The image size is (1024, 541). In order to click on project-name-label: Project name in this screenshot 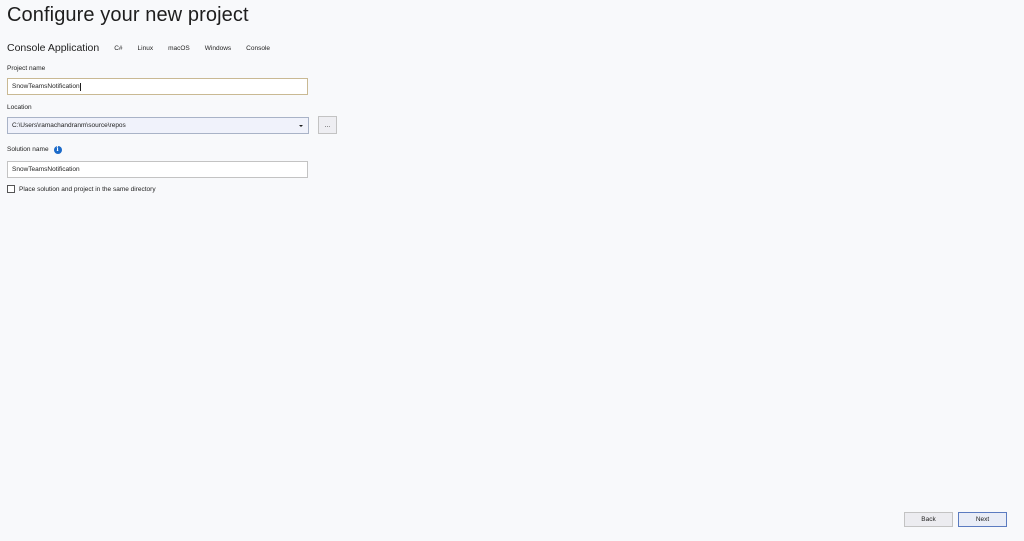, I will do `click(26, 68)`.